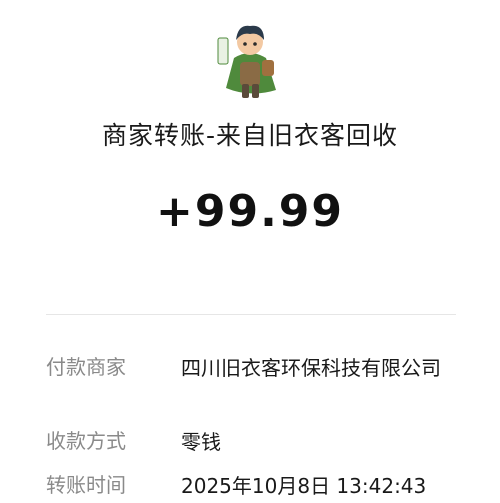 This screenshot has height=503, width=500. I want to click on detail-row-merchant: 付款商家 四川旧衣客环保科技有限公司, so click(251, 368).